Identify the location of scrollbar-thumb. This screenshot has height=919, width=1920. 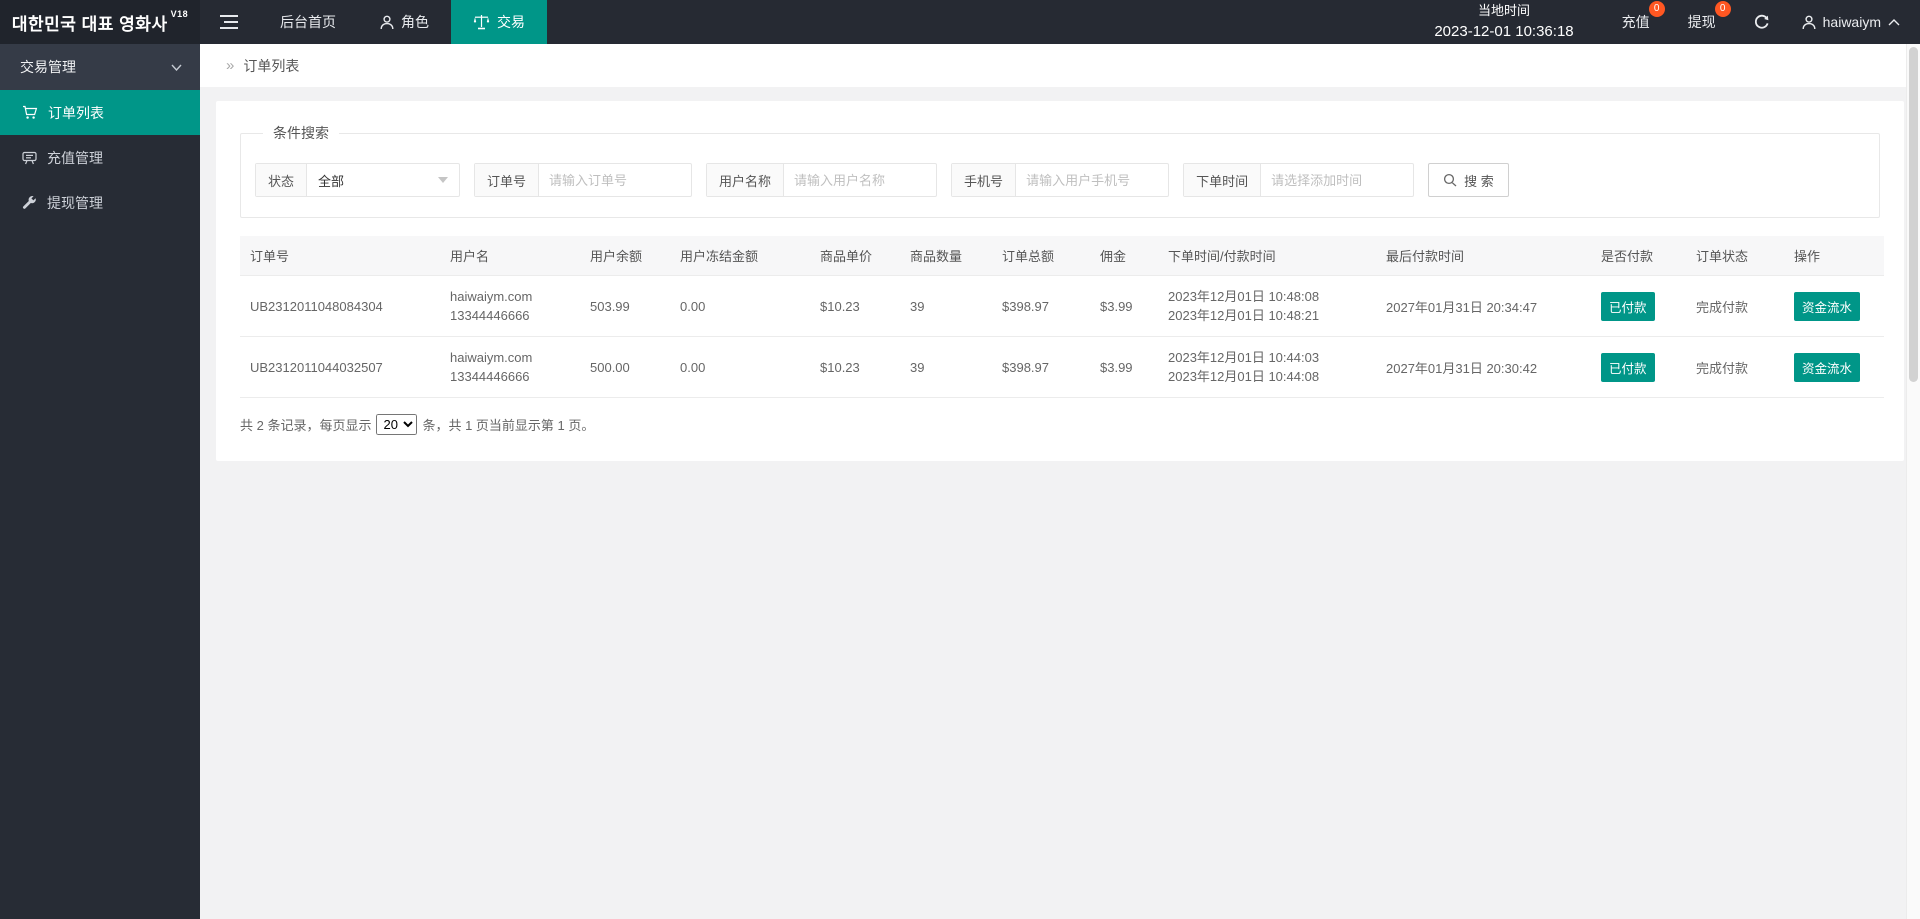
(1913, 214).